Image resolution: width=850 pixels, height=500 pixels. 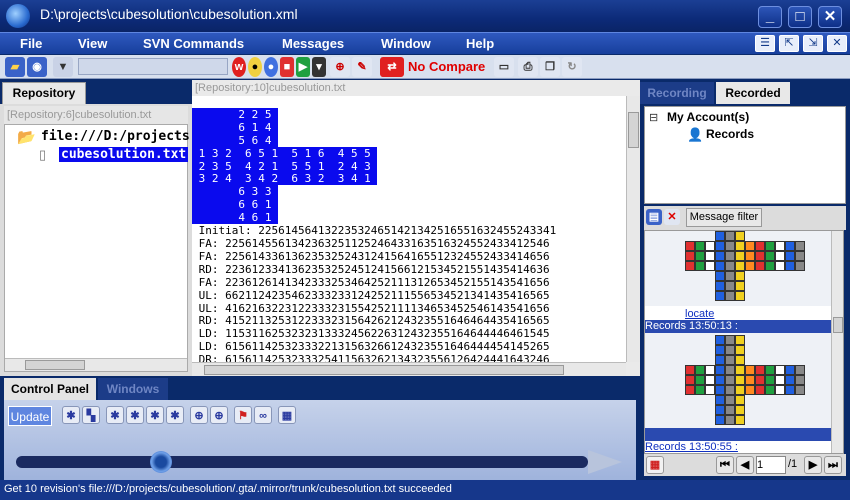 I want to click on account-node: My Account(s), so click(x=708, y=117).